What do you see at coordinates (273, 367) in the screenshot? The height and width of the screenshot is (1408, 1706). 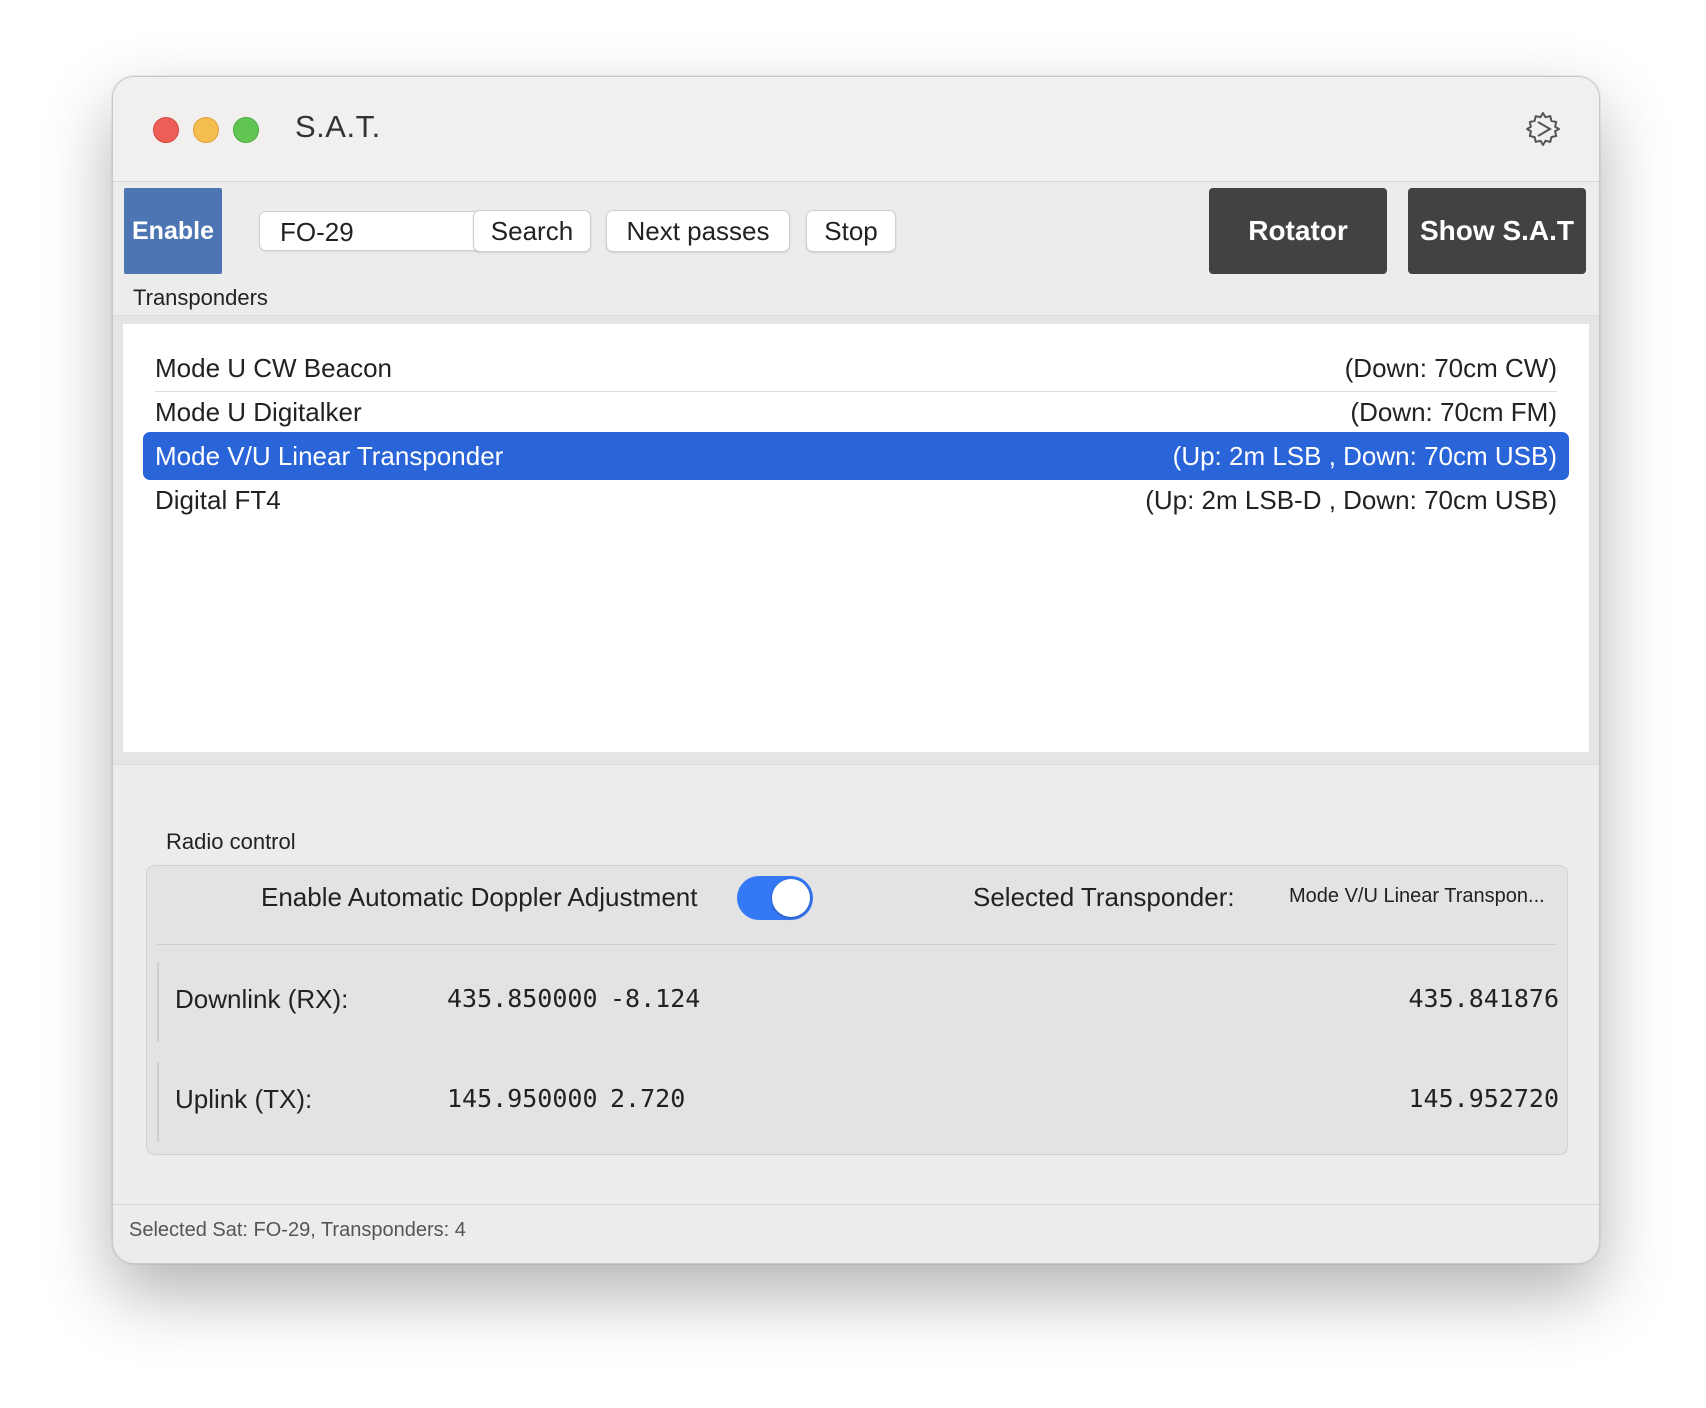 I see `transponder-name: Mode U CW Beacon` at bounding box center [273, 367].